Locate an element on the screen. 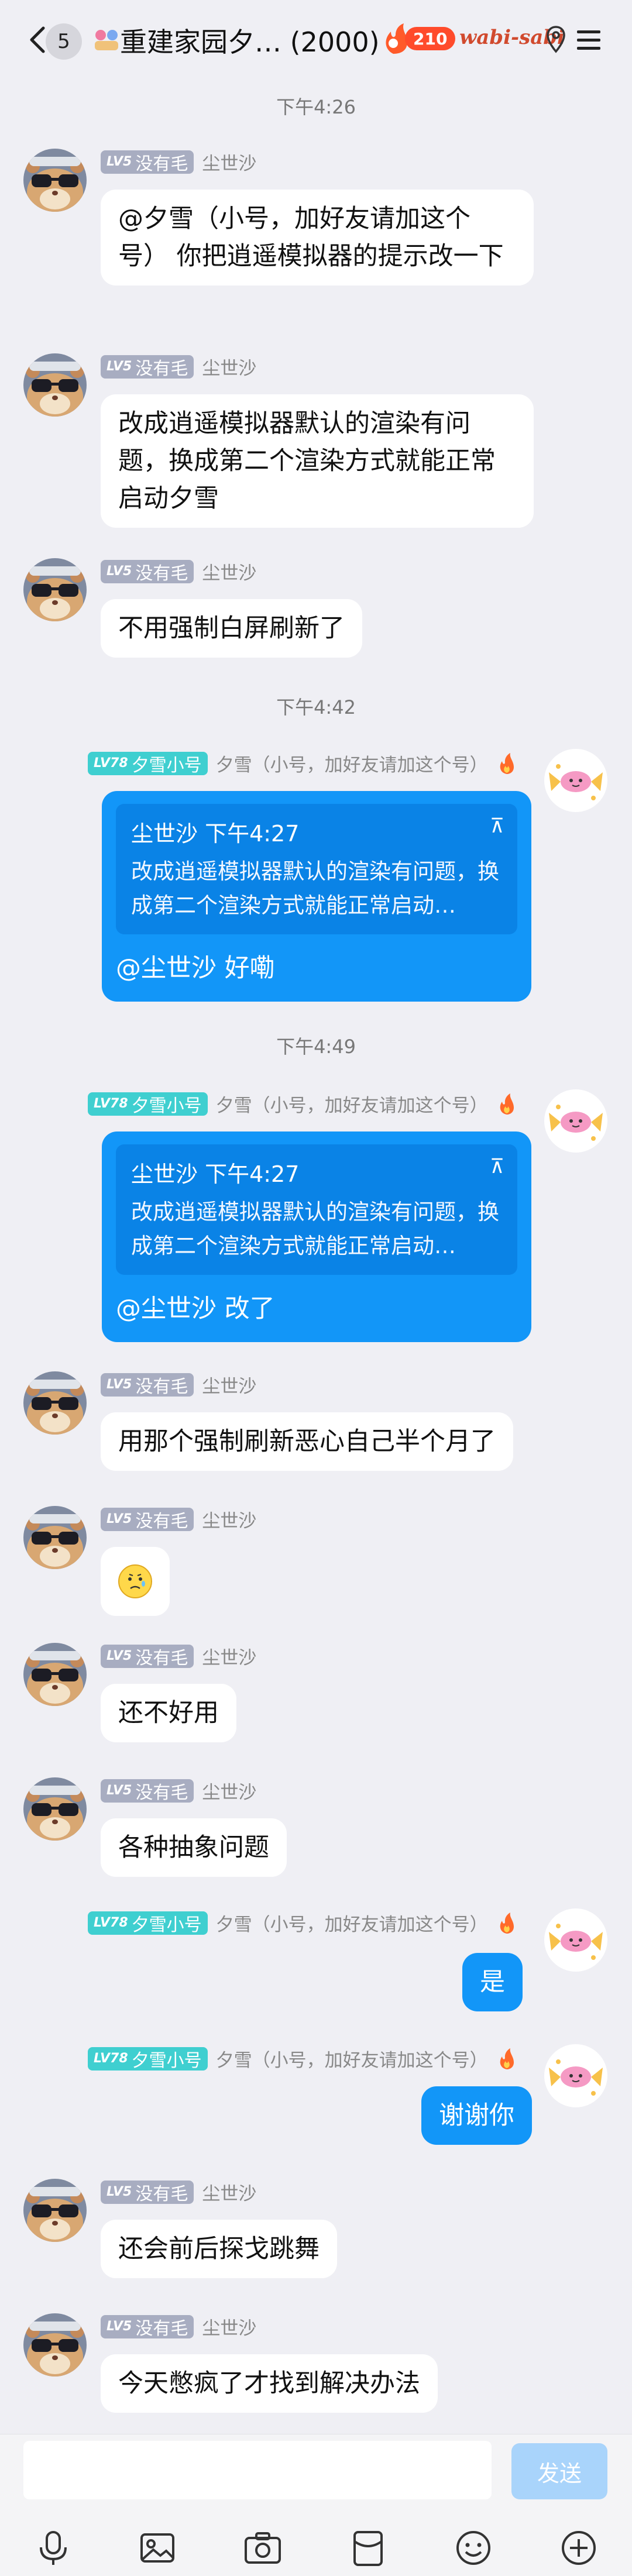 The image size is (632, 2576). message-bubble: 谢谢你 is located at coordinates (476, 2116).